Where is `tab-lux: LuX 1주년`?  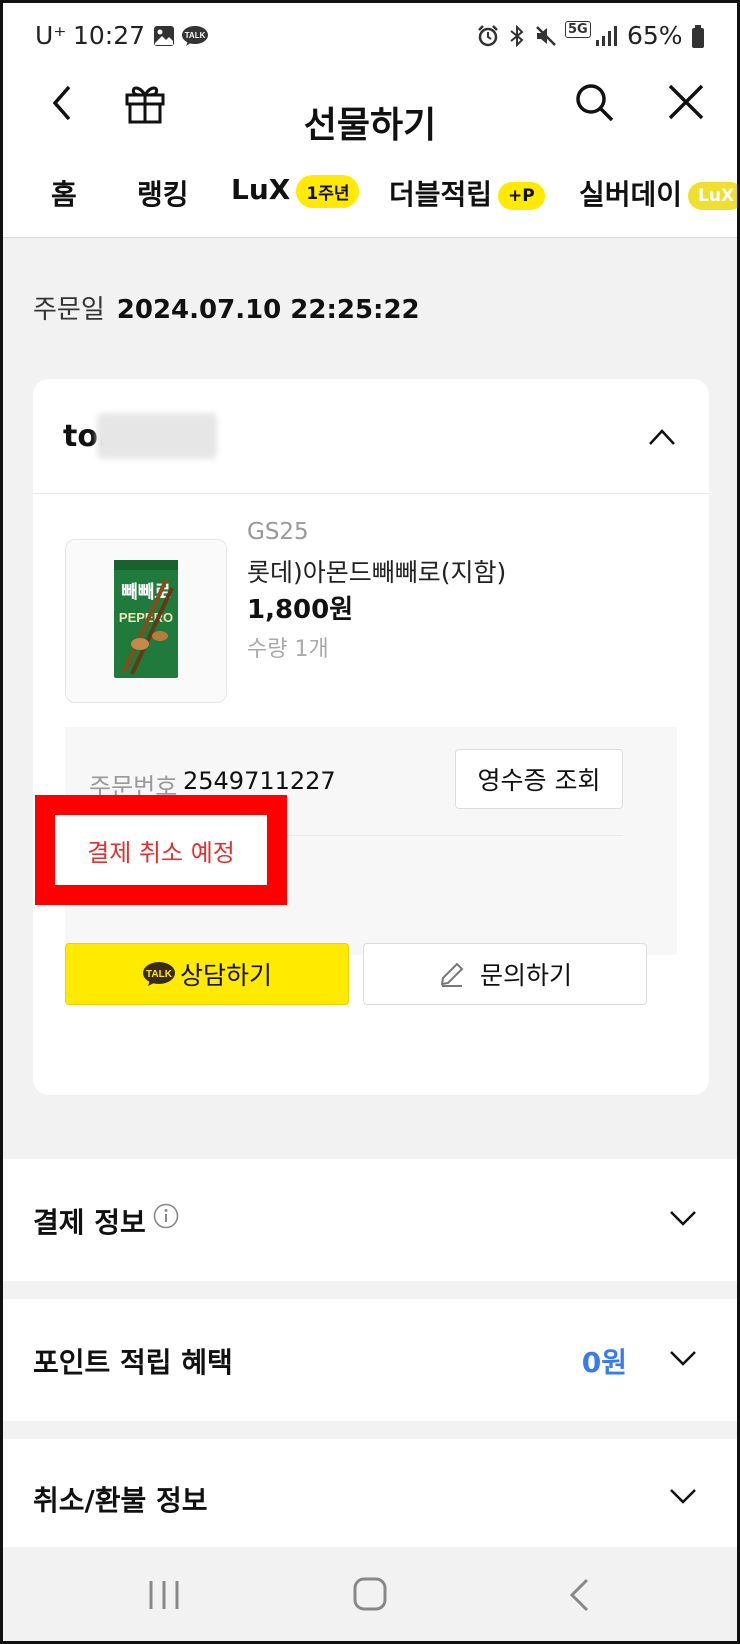
tab-lux: LuX 1주년 is located at coordinates (295, 190).